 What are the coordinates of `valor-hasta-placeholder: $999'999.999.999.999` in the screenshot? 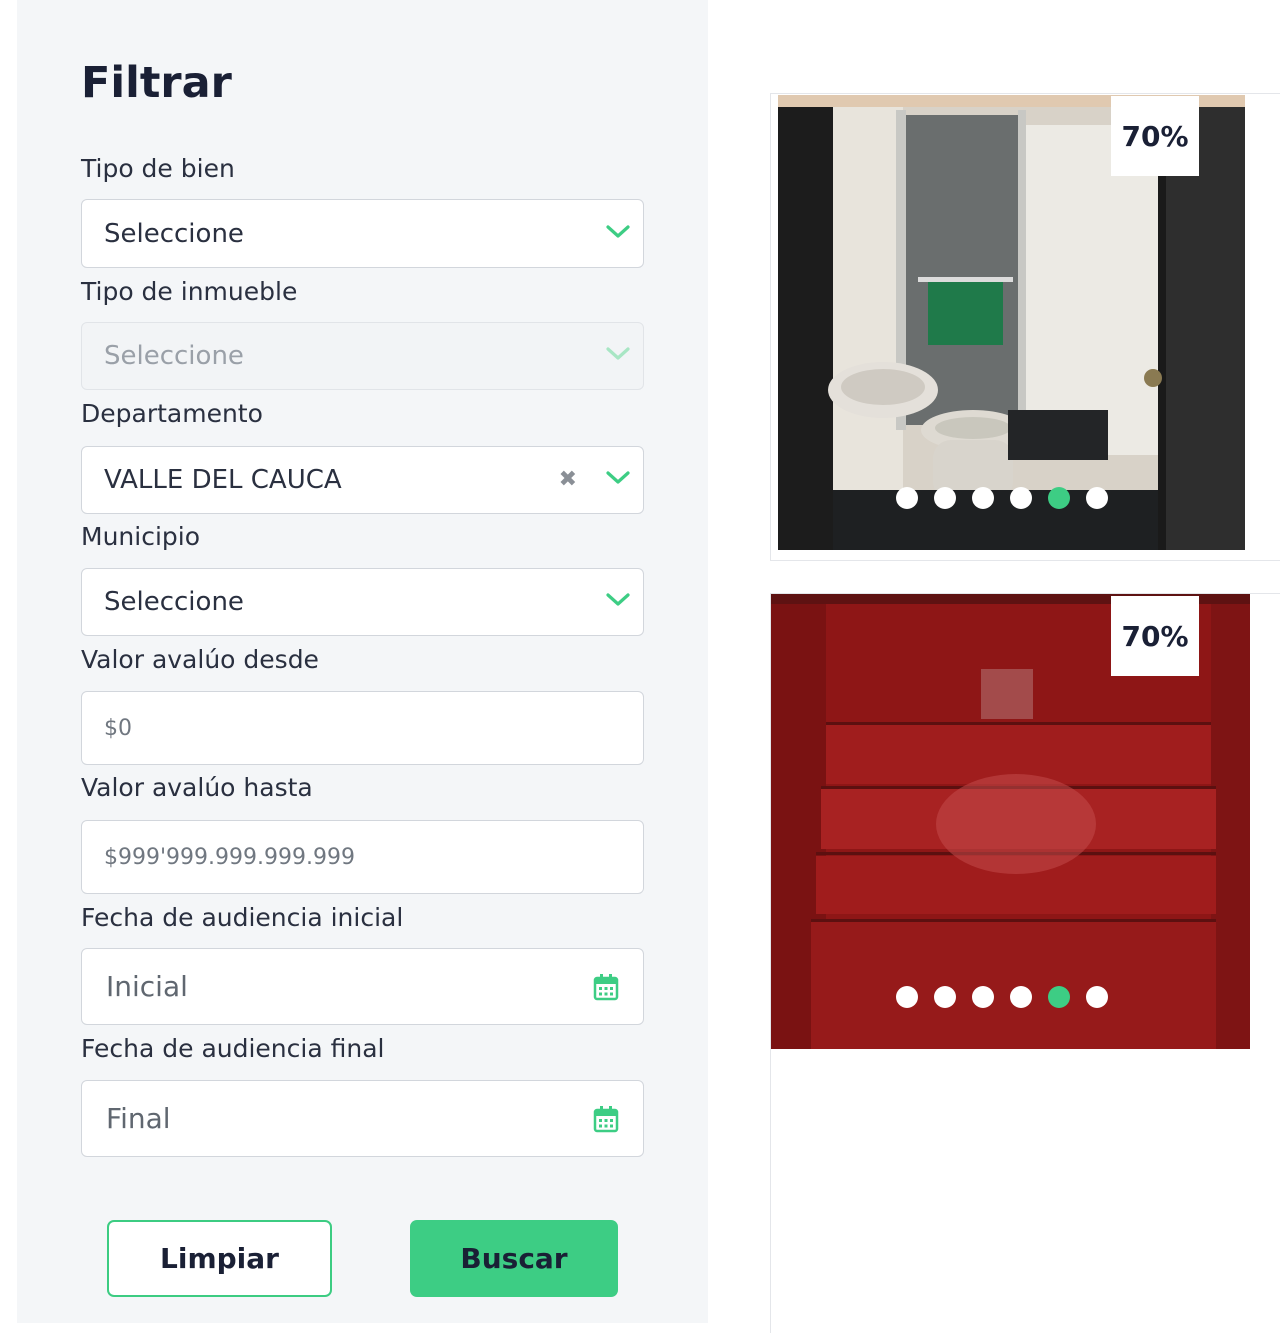 It's located at (229, 857).